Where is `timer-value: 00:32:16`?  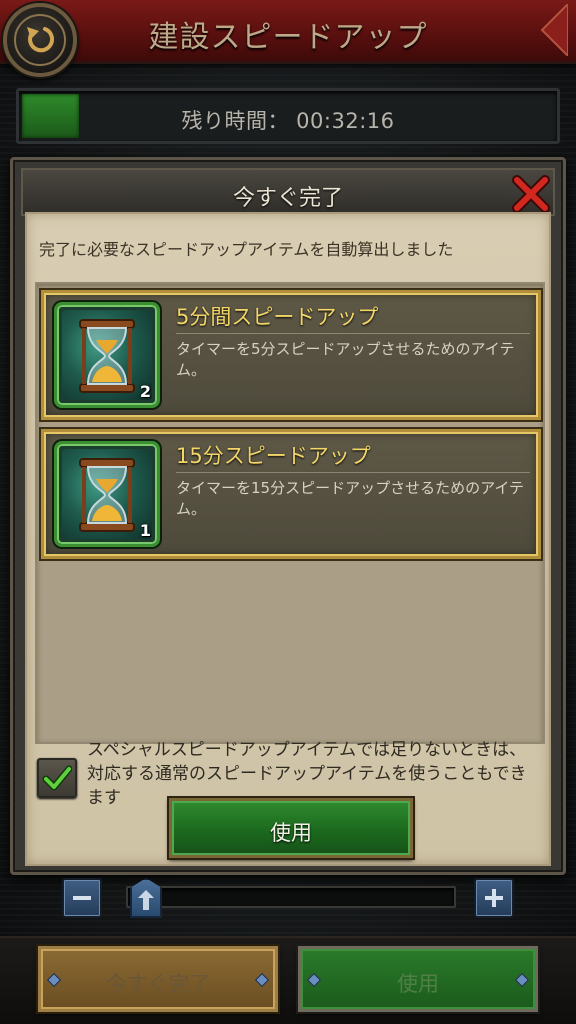 timer-value: 00:32:16 is located at coordinates (345, 121).